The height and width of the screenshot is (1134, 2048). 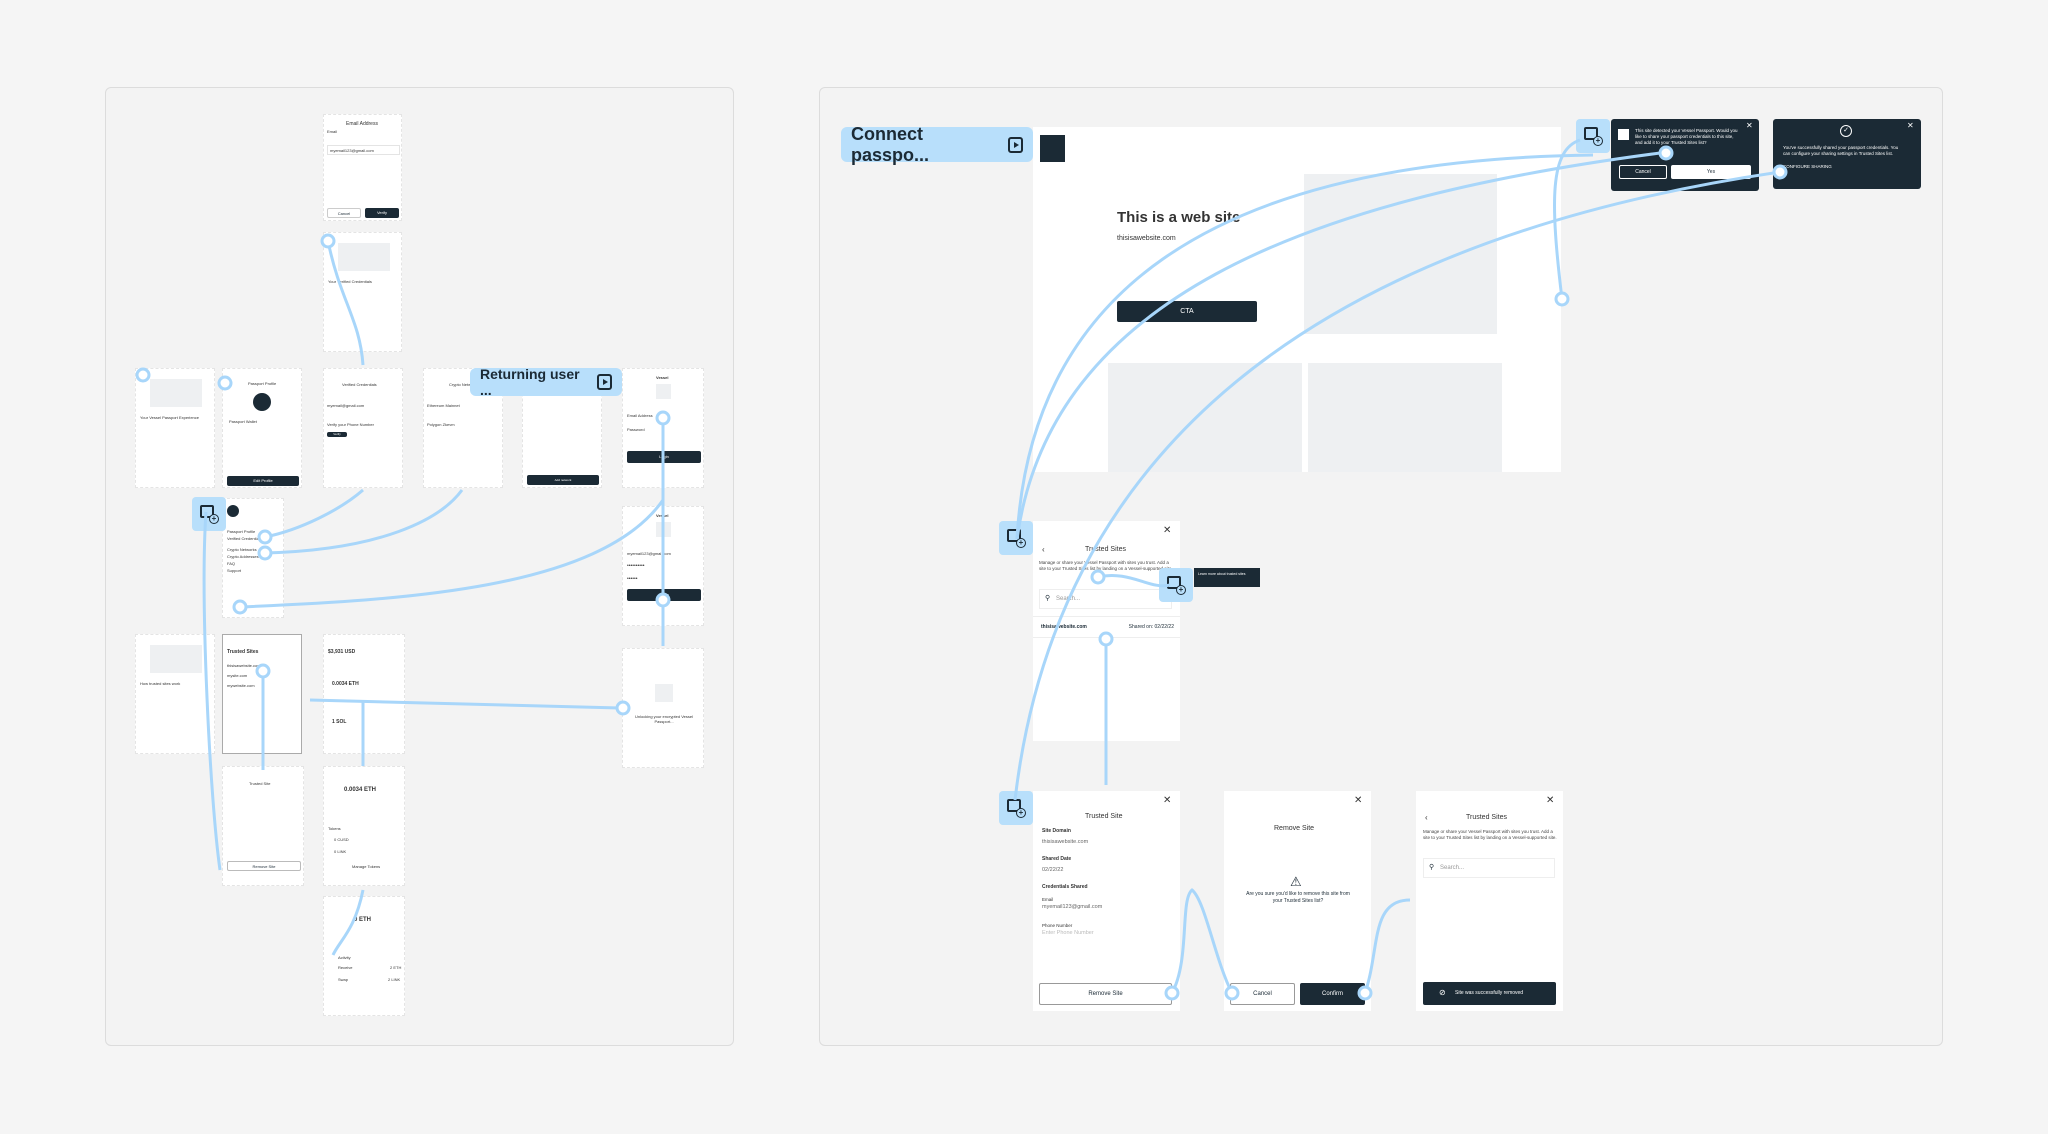 What do you see at coordinates (362, 292) in the screenshot?
I see `verified-intro-frame: Your Verified Credentials` at bounding box center [362, 292].